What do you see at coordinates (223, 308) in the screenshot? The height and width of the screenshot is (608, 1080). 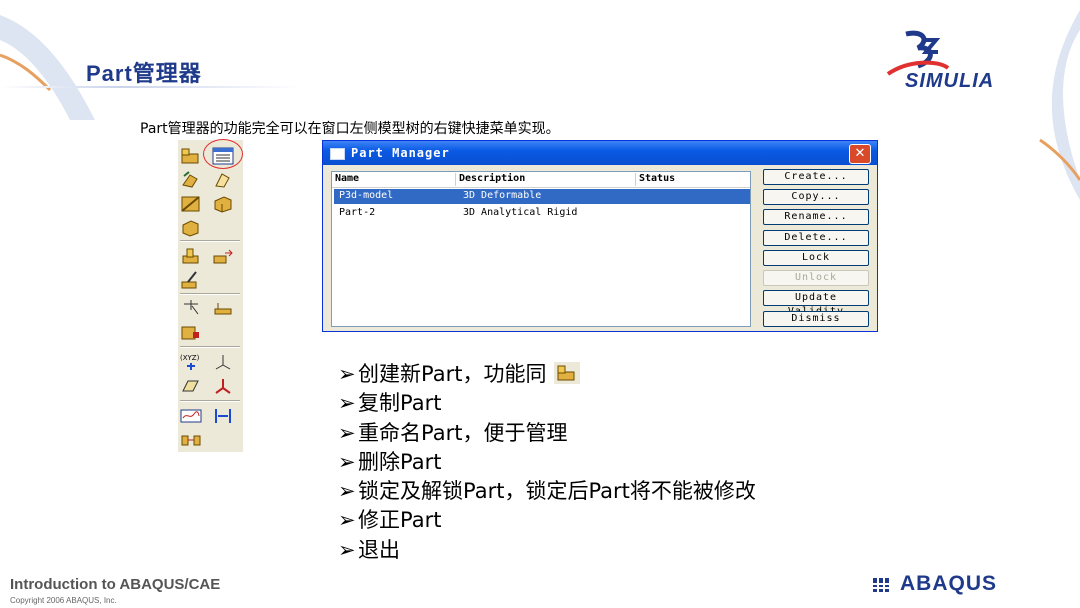 I see `datum-plane-tool-icon` at bounding box center [223, 308].